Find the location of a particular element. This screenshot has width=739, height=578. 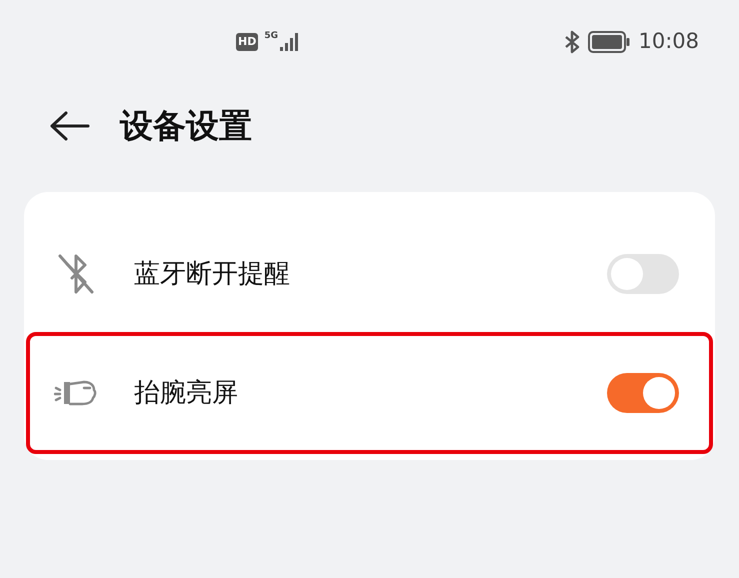

page-title: 设备设置 is located at coordinates (186, 126).